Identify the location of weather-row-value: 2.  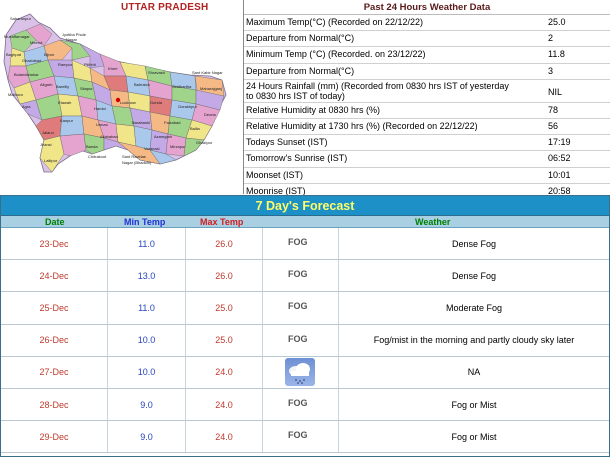
(551, 38).